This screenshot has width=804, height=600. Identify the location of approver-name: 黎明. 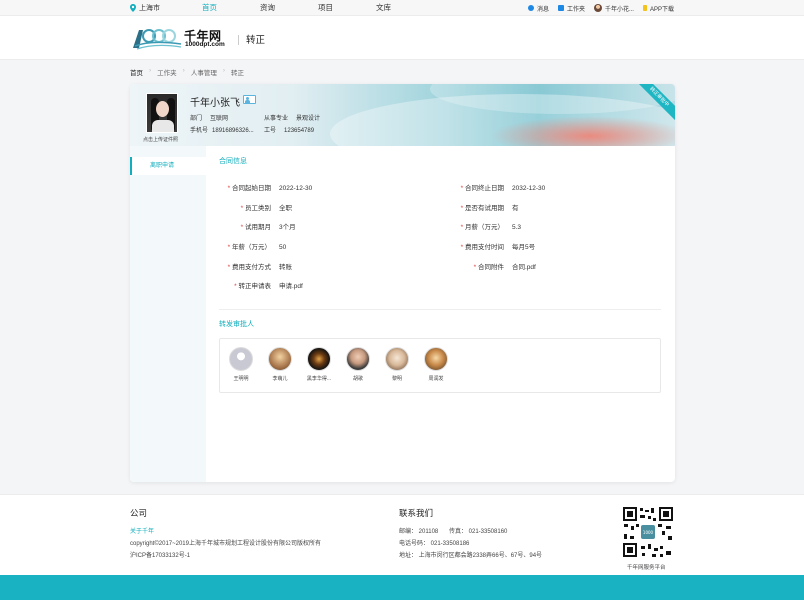
(396, 379).